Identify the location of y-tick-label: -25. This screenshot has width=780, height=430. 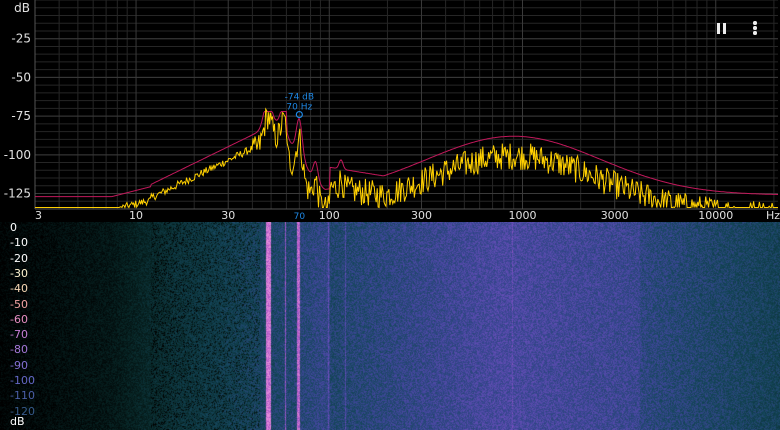
(21, 39).